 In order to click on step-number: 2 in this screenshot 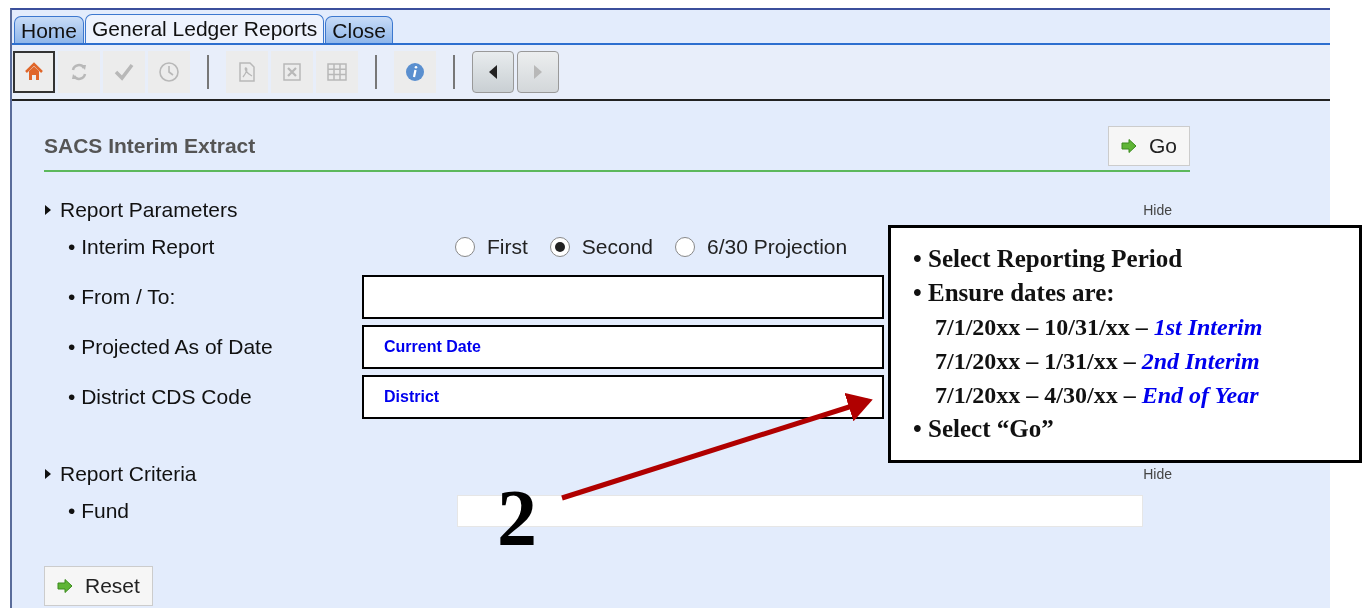, I will do `click(517, 518)`.